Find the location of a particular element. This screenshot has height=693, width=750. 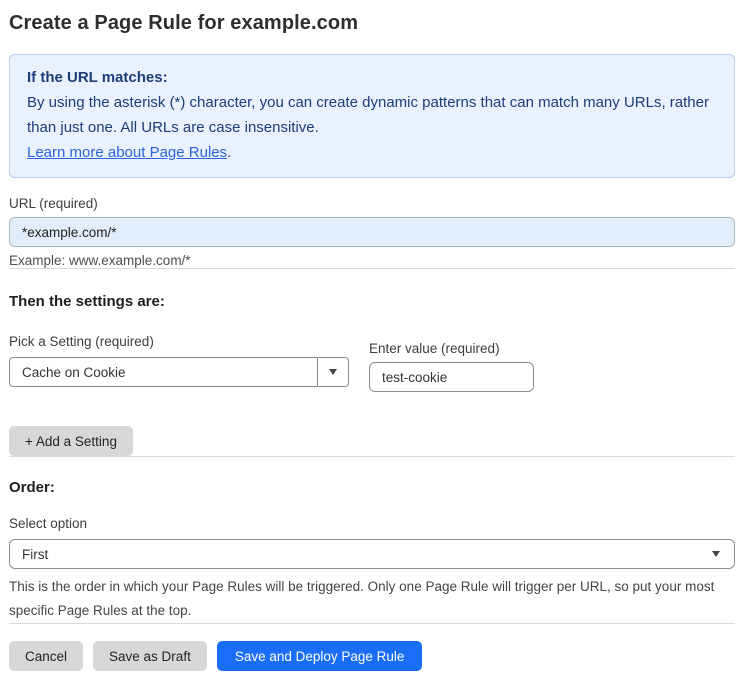

url-input is located at coordinates (372, 232).